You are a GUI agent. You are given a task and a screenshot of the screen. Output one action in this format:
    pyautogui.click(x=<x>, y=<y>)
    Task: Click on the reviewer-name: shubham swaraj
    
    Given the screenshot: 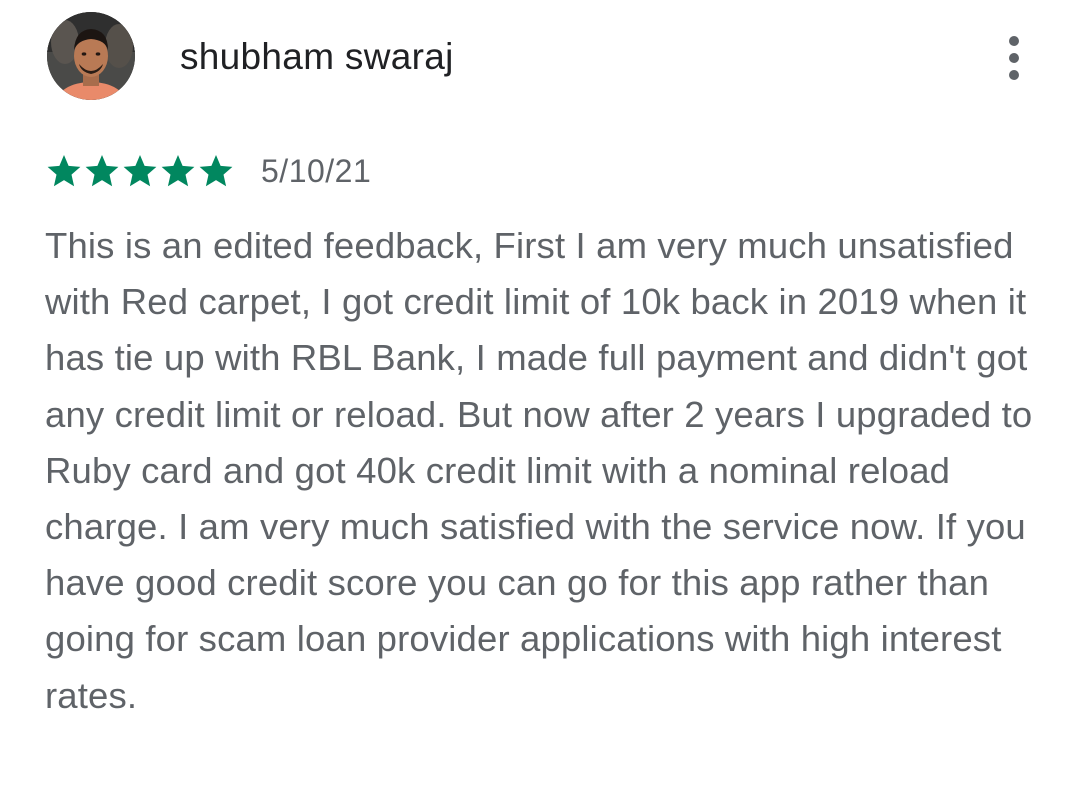 What is the action you would take?
    pyautogui.click(x=317, y=56)
    